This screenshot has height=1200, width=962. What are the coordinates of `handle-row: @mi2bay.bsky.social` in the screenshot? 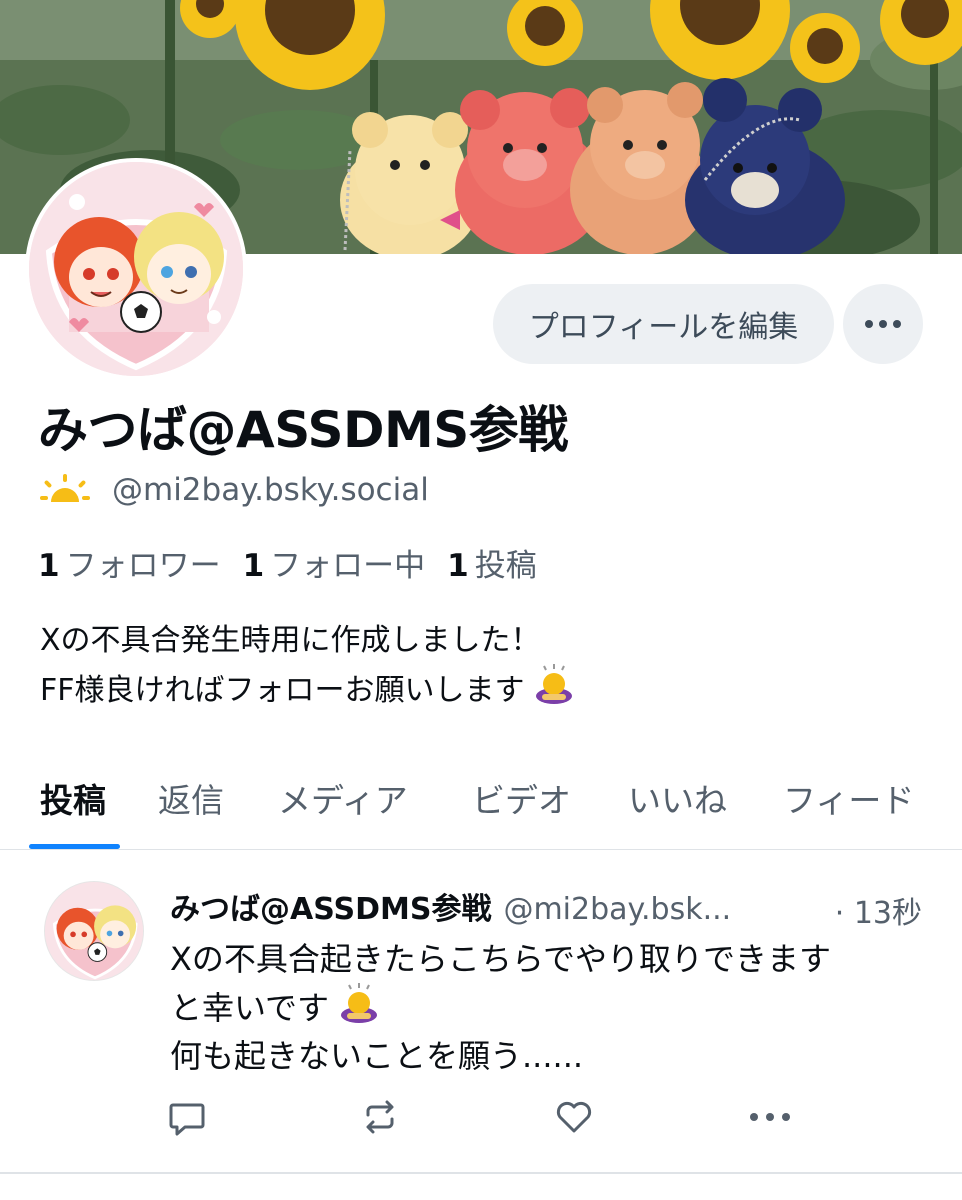 It's located at (234, 490).